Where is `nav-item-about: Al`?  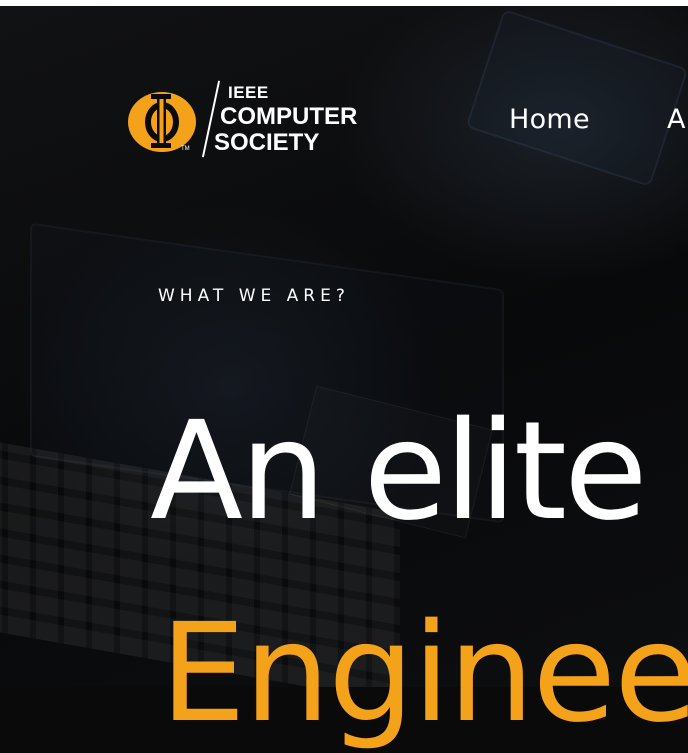 nav-item-about: Al is located at coordinates (677, 119).